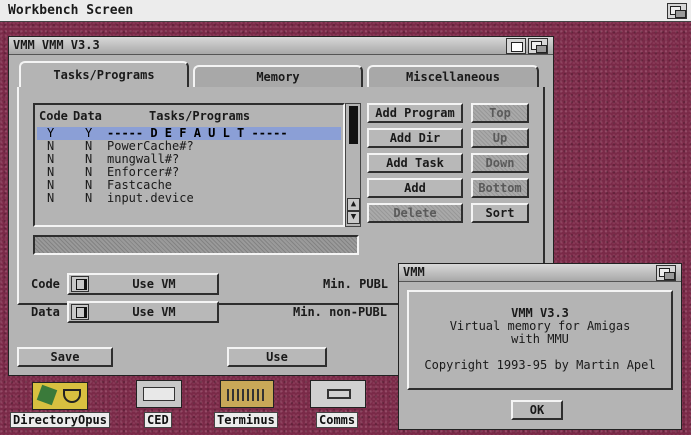 Image resolution: width=691 pixels, height=435 pixels. What do you see at coordinates (154, 284) in the screenshot?
I see `code-cycle-value: Use VM` at bounding box center [154, 284].